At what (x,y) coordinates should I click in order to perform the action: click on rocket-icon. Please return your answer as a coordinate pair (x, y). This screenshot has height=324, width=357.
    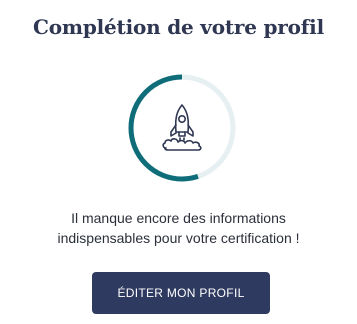
    Looking at the image, I should click on (182, 128).